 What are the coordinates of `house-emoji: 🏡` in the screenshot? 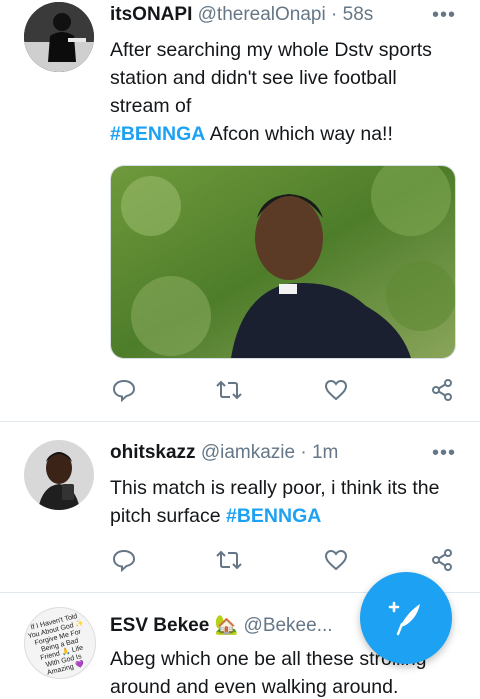 It's located at (226, 625).